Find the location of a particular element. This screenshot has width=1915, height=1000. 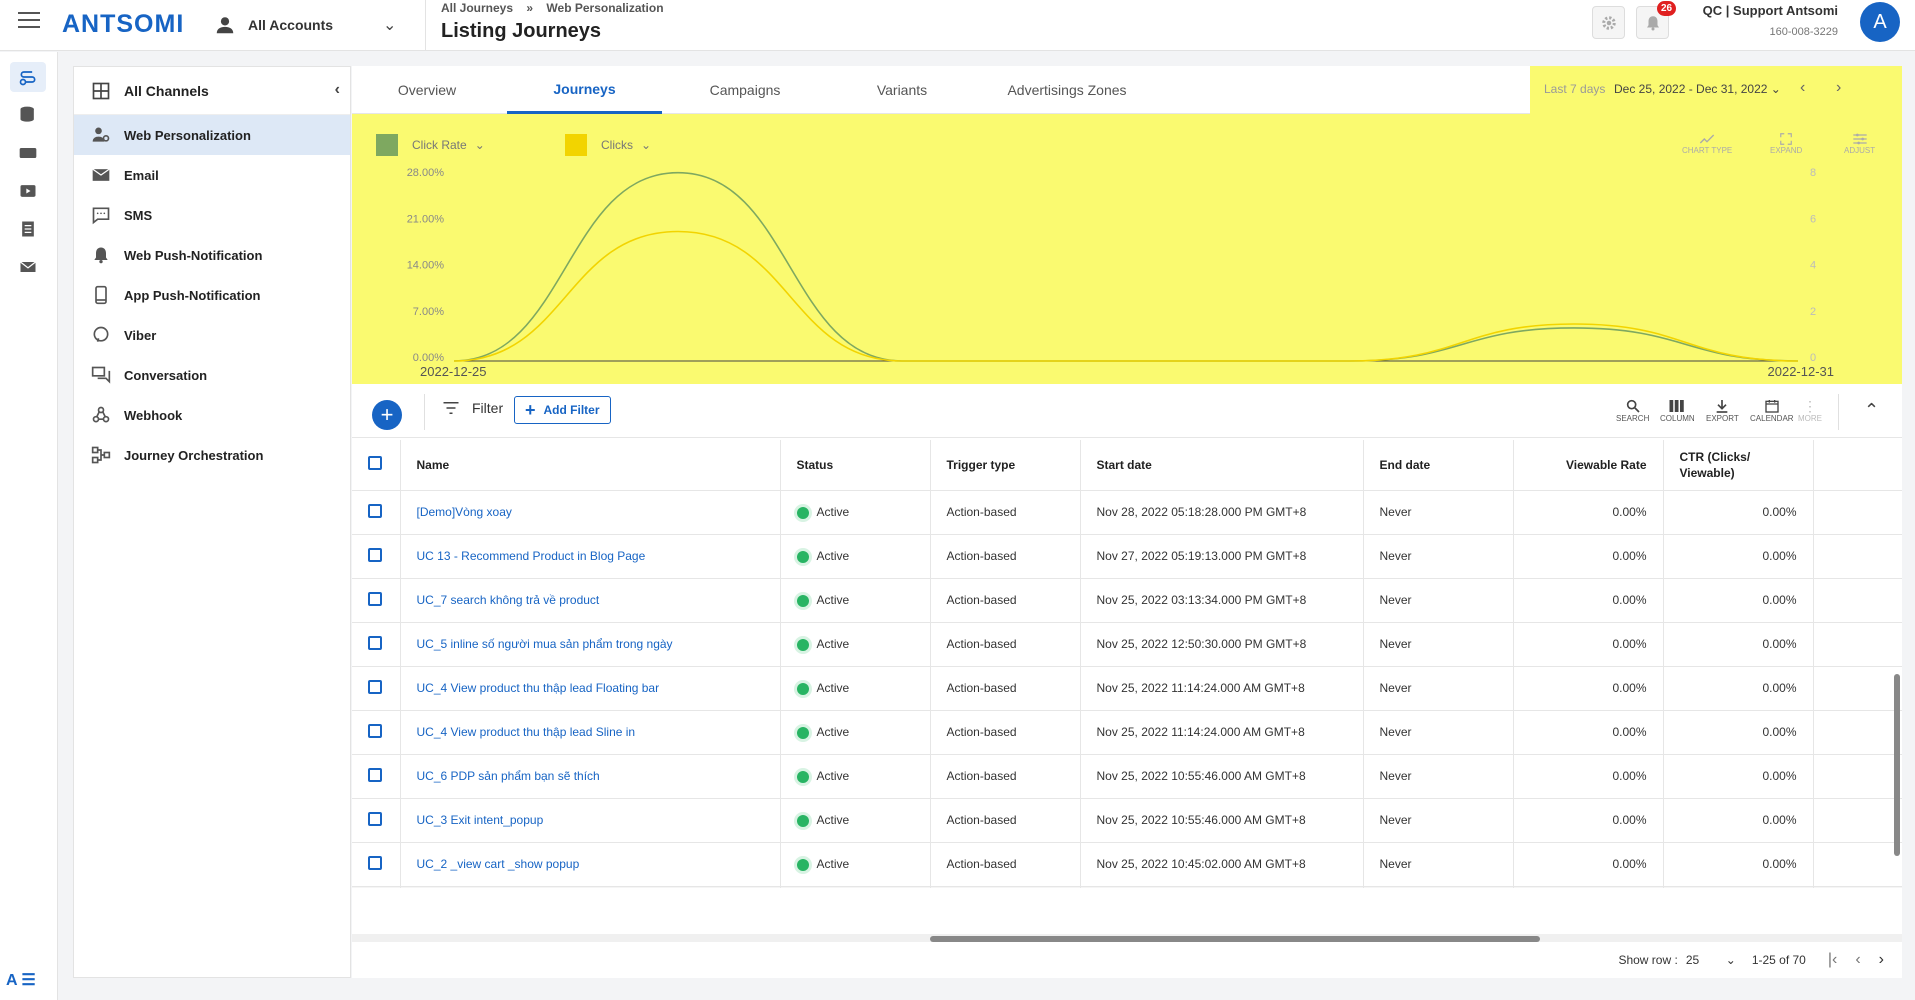

channel-web-push: Web Push-Notification is located at coordinates (212, 255).